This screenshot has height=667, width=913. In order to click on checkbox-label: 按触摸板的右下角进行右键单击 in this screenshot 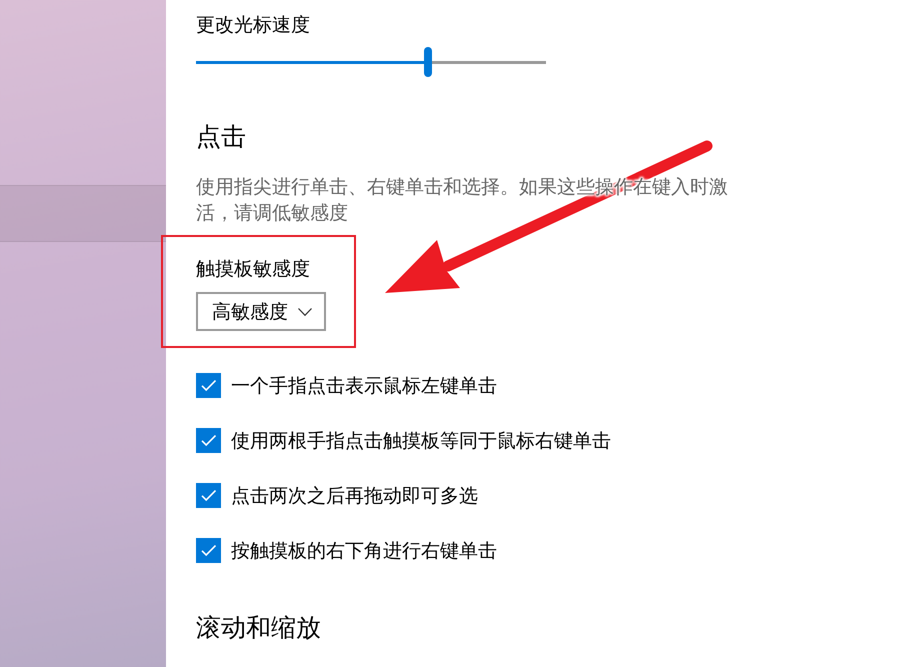, I will do `click(364, 551)`.